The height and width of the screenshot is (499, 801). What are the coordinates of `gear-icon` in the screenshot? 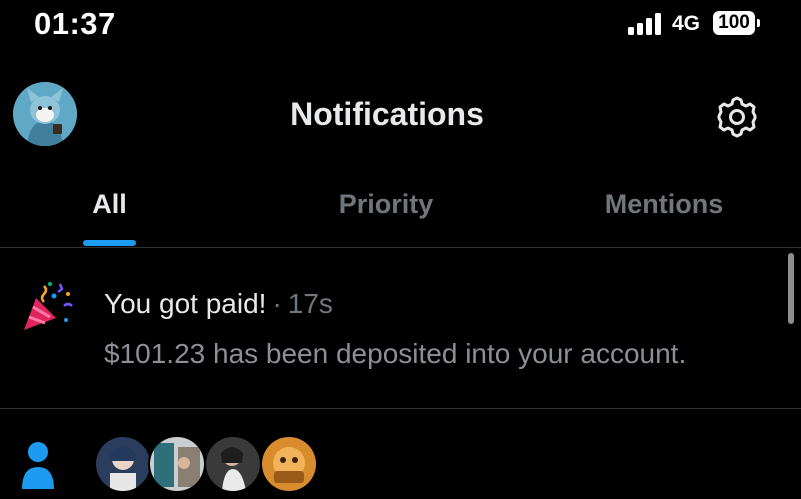 It's located at (737, 117).